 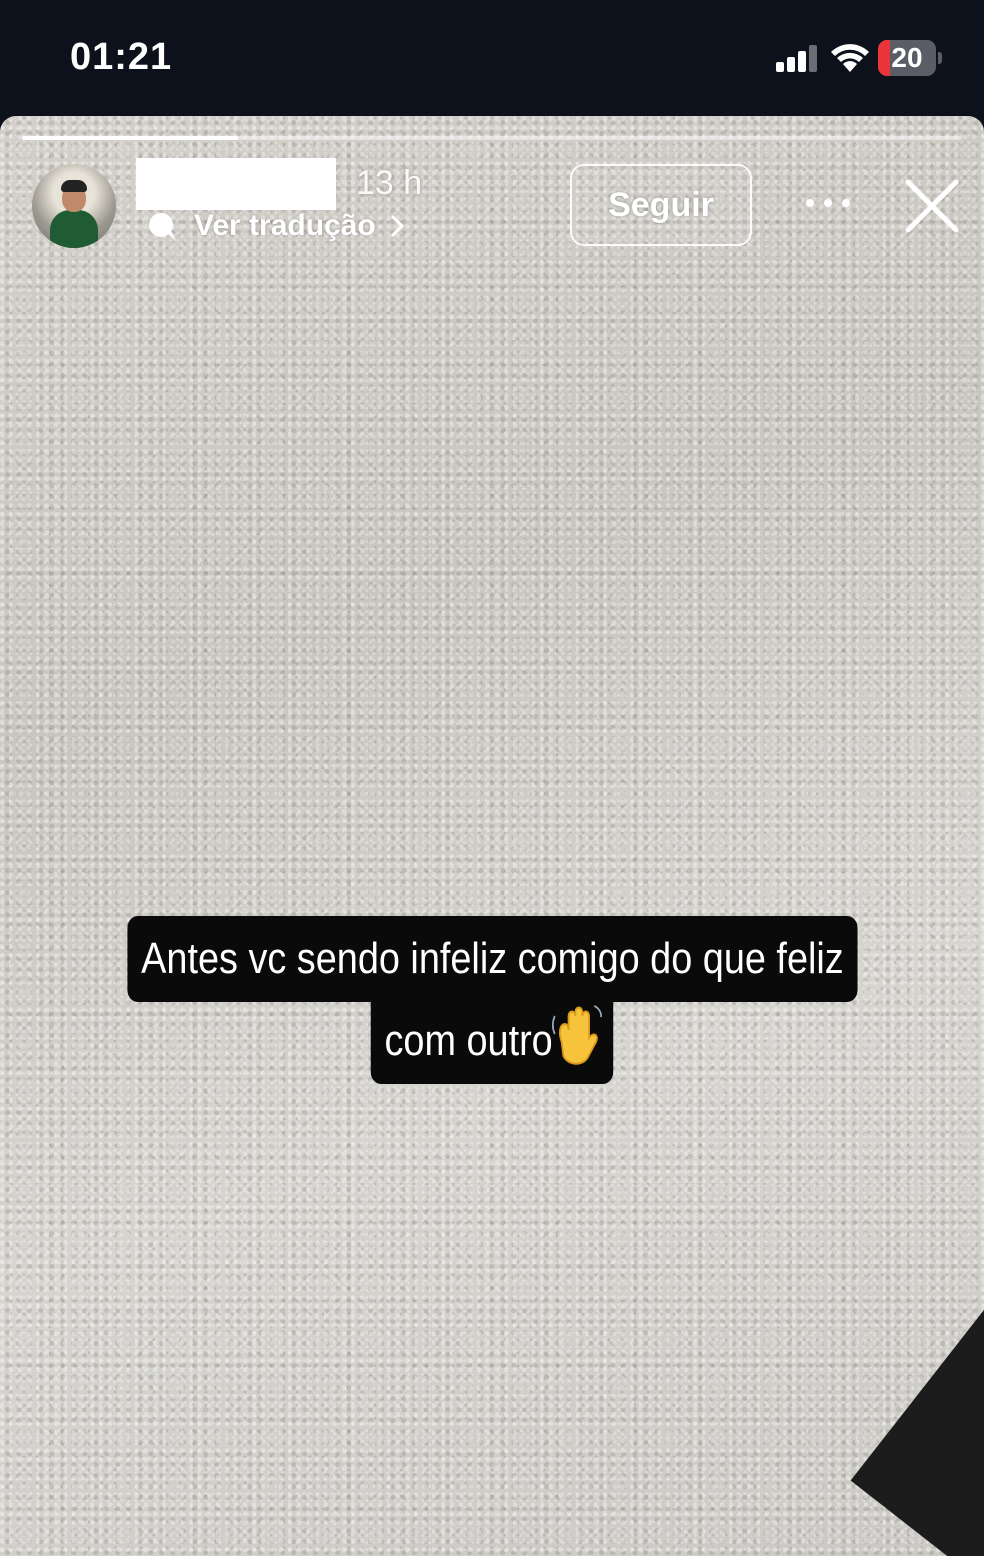 I want to click on battery-icon: 20, so click(x=910, y=58).